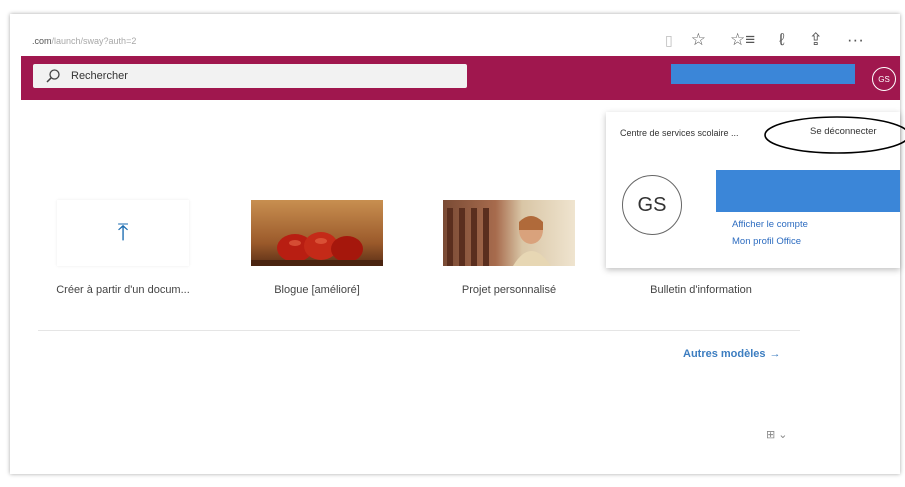  Describe the element at coordinates (698, 40) in the screenshot. I see `favorite-star-icon: ☆` at that location.